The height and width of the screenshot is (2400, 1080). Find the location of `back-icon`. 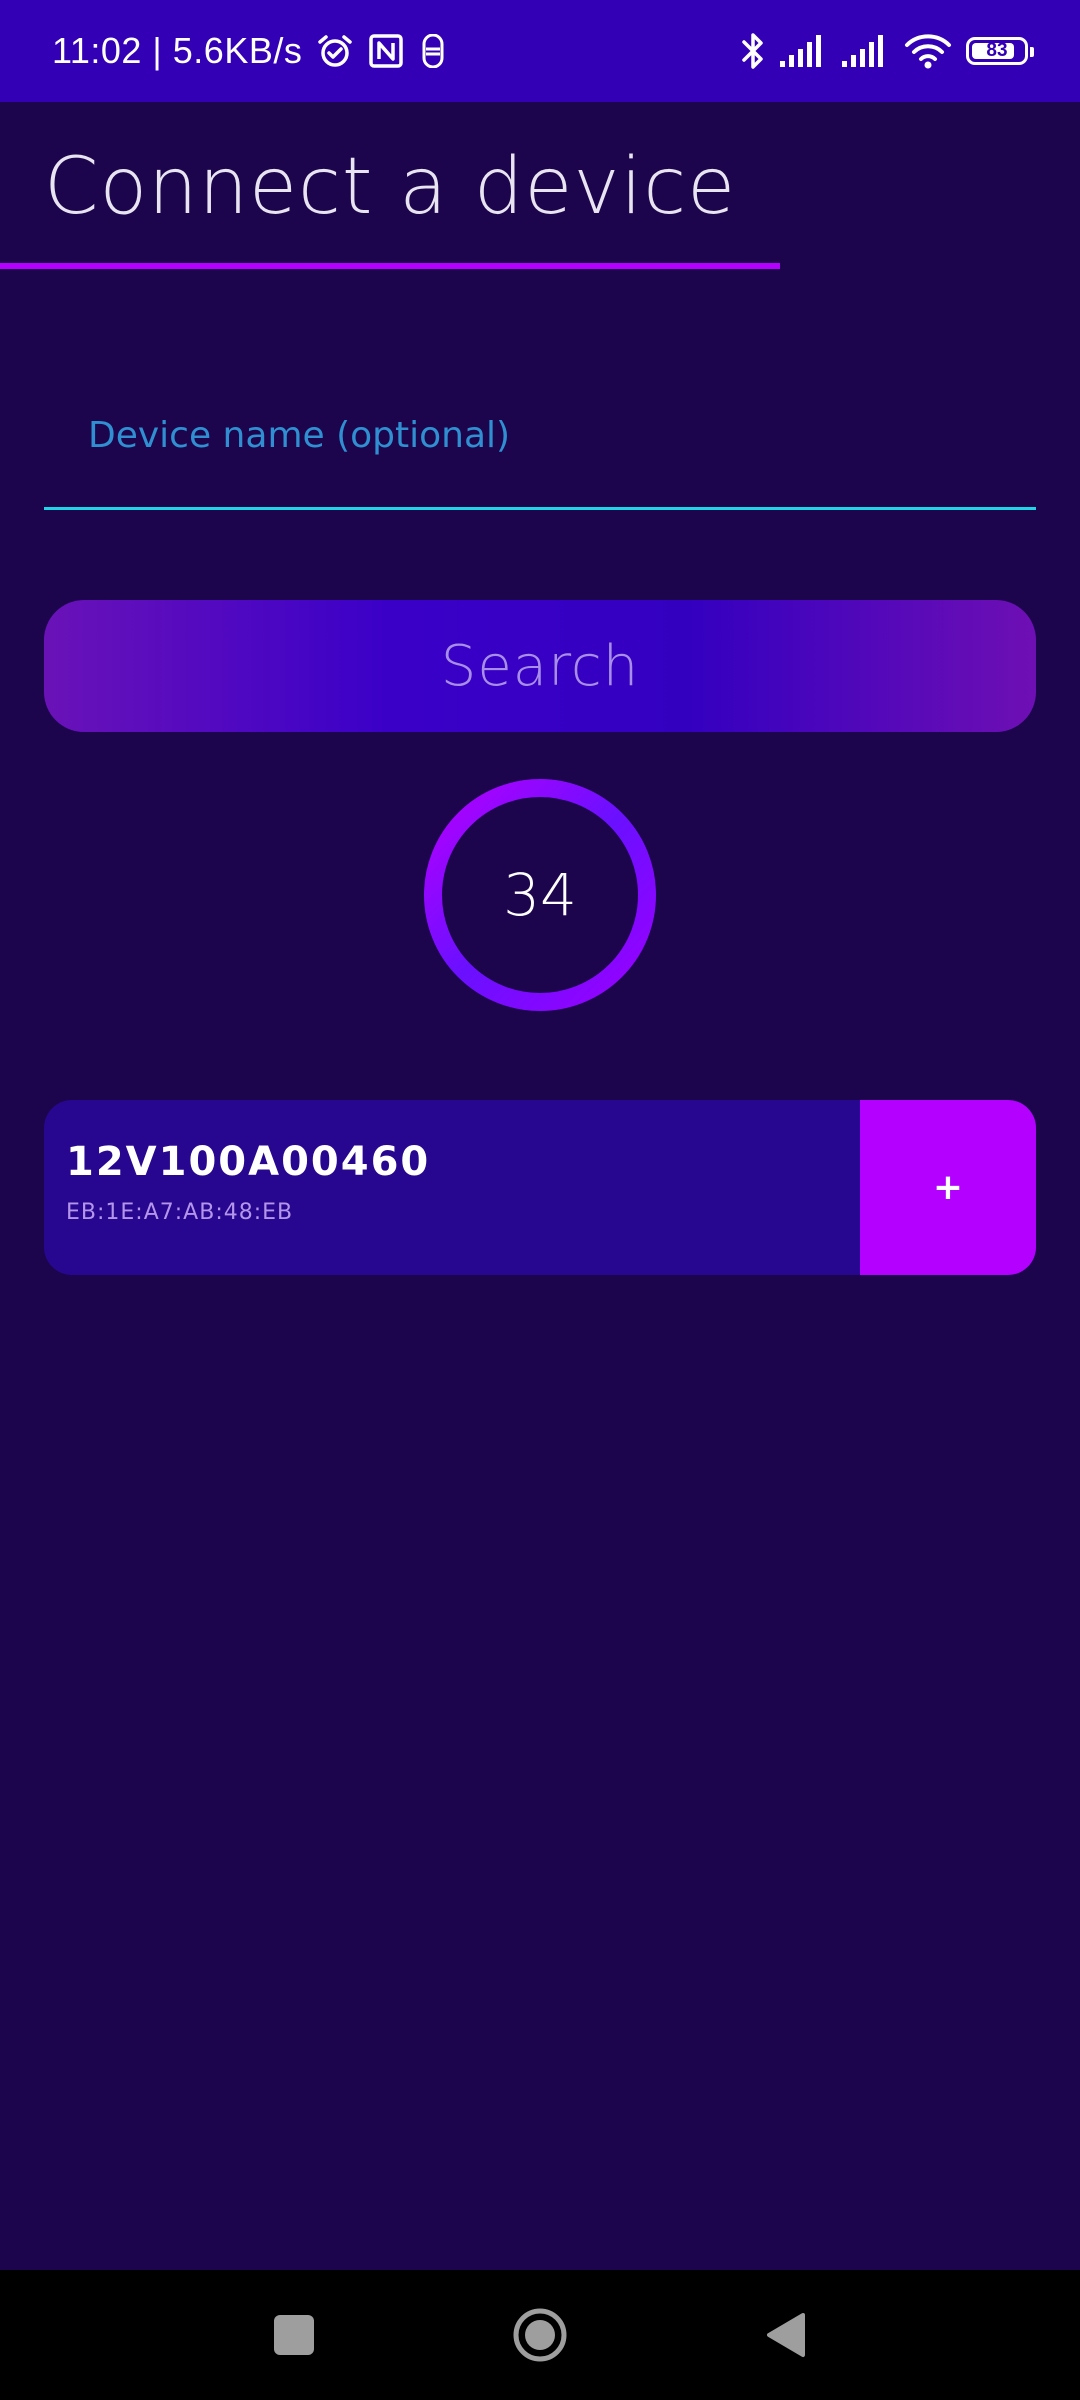

back-icon is located at coordinates (786, 2335).